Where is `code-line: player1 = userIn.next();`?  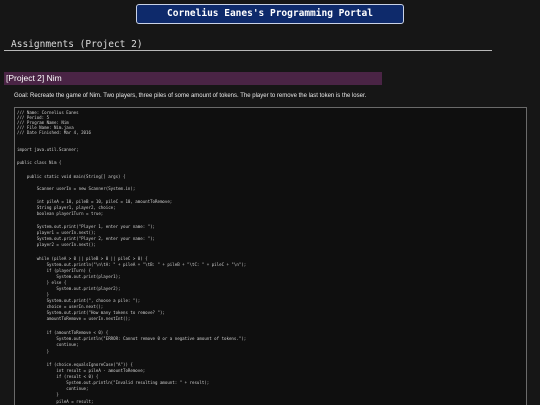
code-line: player1 = userIn.next(); is located at coordinates (56, 232).